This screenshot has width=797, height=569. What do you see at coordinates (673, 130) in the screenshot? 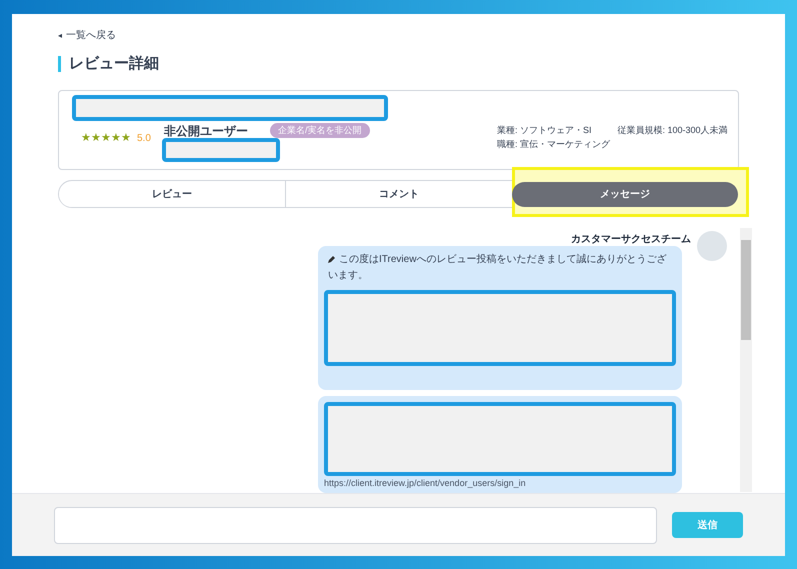
I see `company-size-text: 従業員規模: 100-300人未満` at bounding box center [673, 130].